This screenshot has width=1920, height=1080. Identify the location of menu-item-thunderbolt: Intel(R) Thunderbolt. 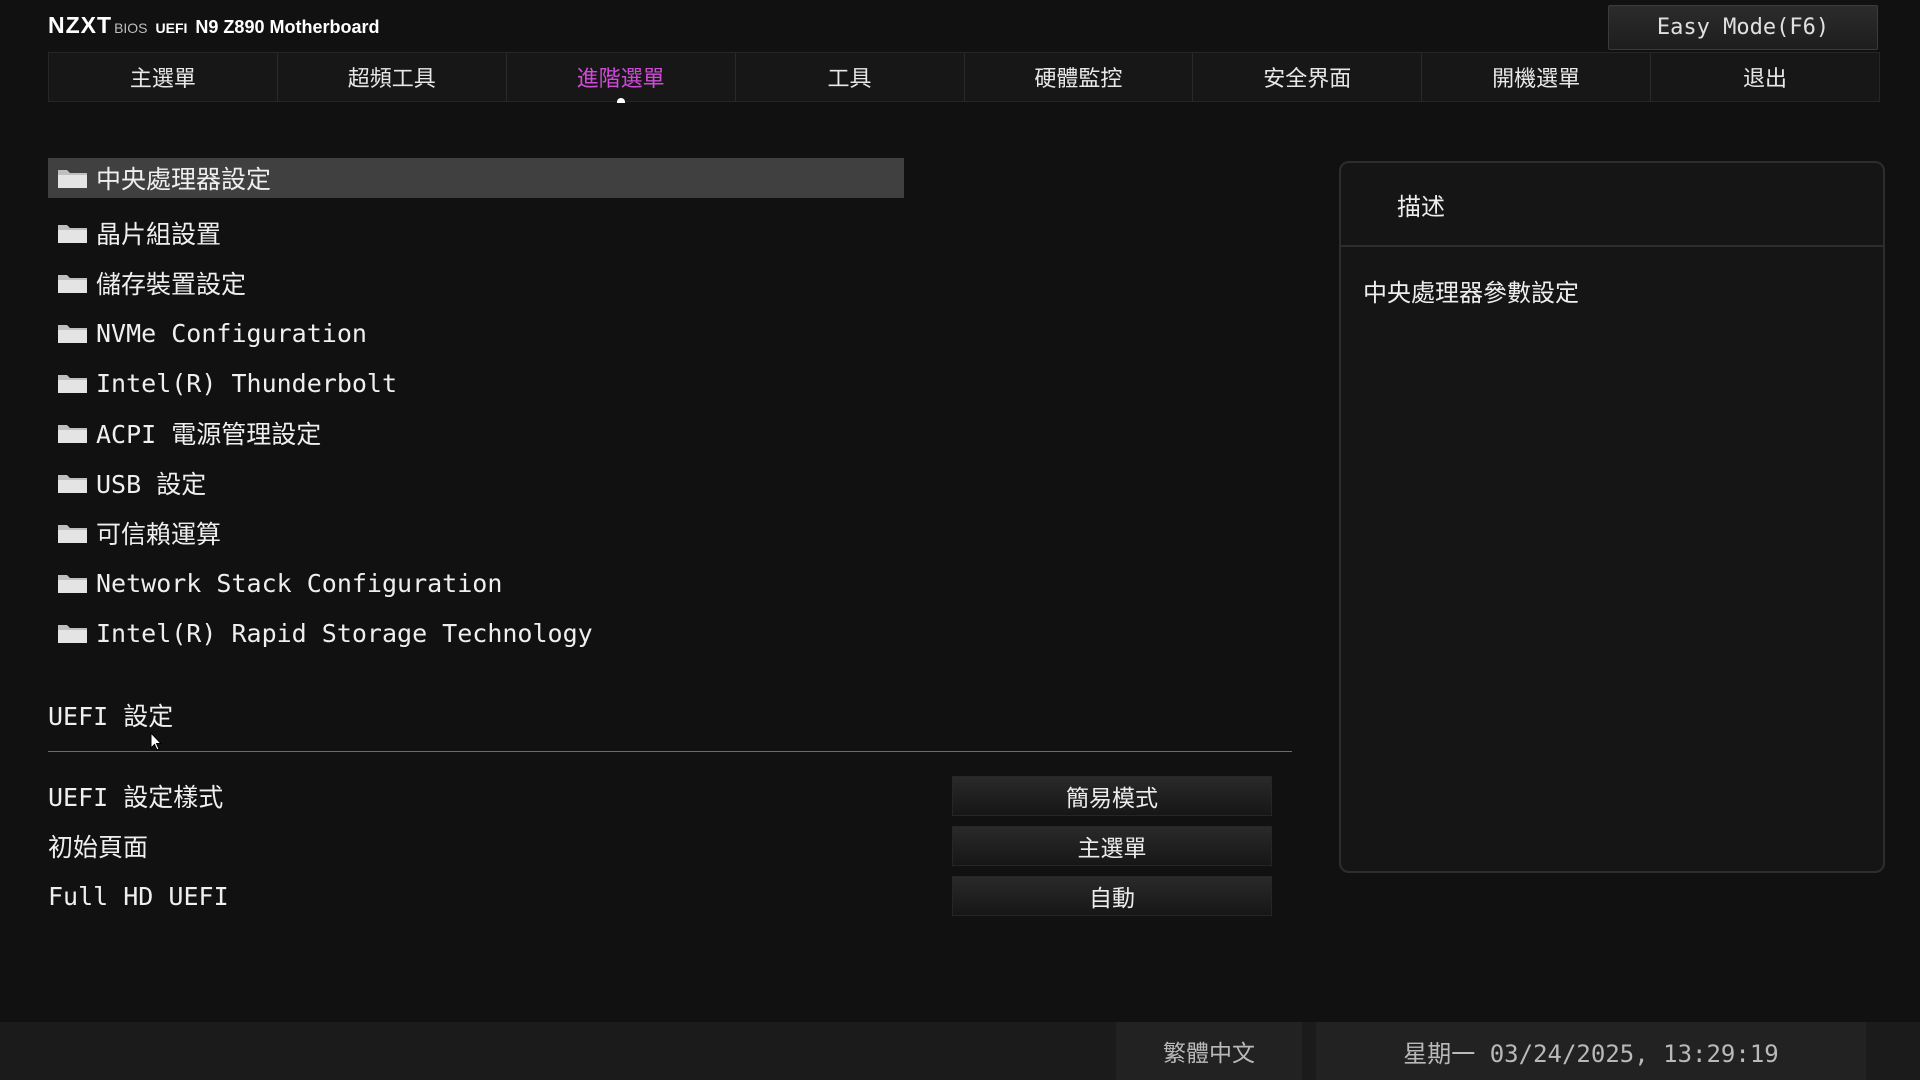
(476, 383).